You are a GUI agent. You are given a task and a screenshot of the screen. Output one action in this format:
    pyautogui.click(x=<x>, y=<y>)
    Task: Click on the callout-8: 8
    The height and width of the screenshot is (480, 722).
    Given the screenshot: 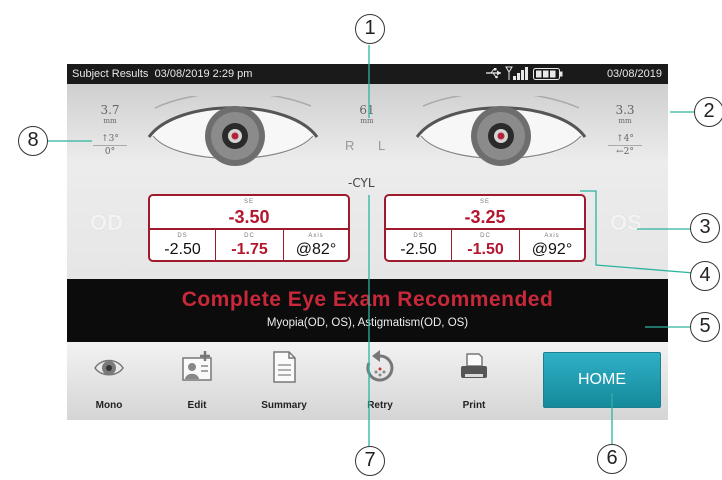 What is the action you would take?
    pyautogui.click(x=33, y=141)
    